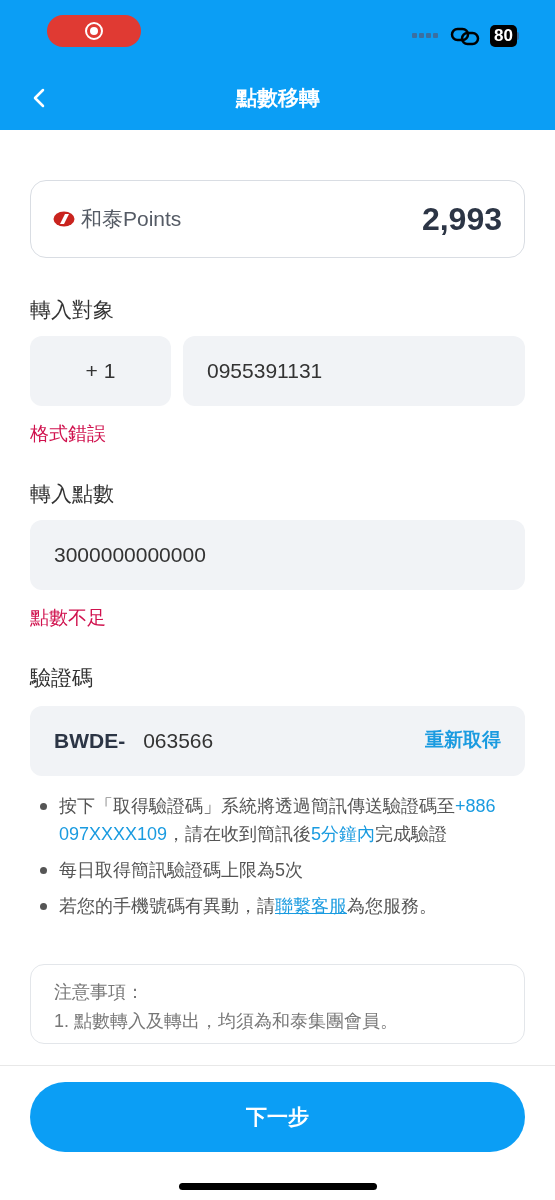 The image size is (555, 1200). Describe the element at coordinates (354, 370) in the screenshot. I see `phone-field: 0955391131` at that location.